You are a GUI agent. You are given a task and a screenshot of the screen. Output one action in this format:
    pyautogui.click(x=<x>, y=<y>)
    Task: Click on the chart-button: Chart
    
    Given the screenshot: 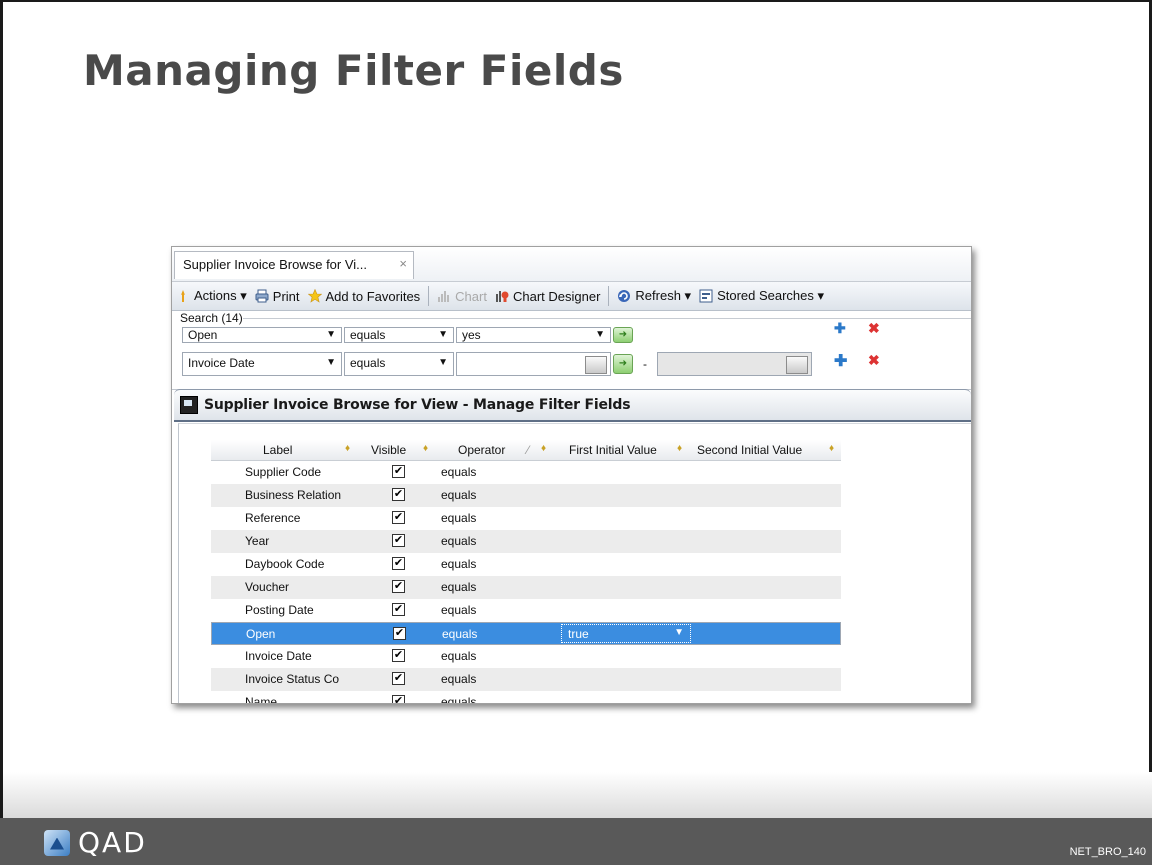 What is the action you would take?
    pyautogui.click(x=462, y=296)
    